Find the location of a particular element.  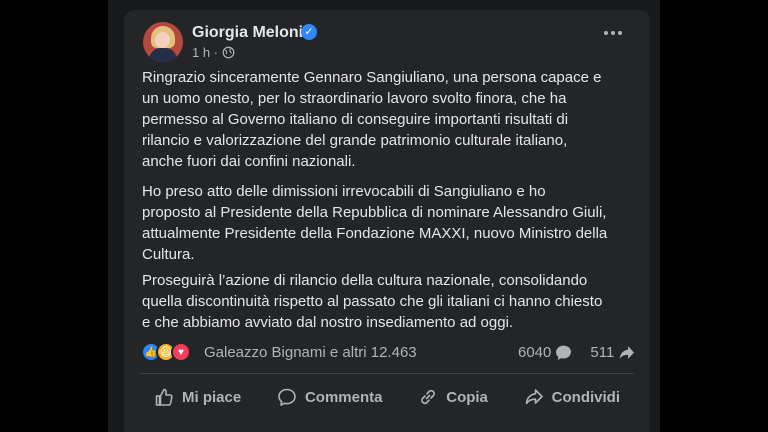

reaction-icons: 👍 😆 ♥ is located at coordinates (166, 352).